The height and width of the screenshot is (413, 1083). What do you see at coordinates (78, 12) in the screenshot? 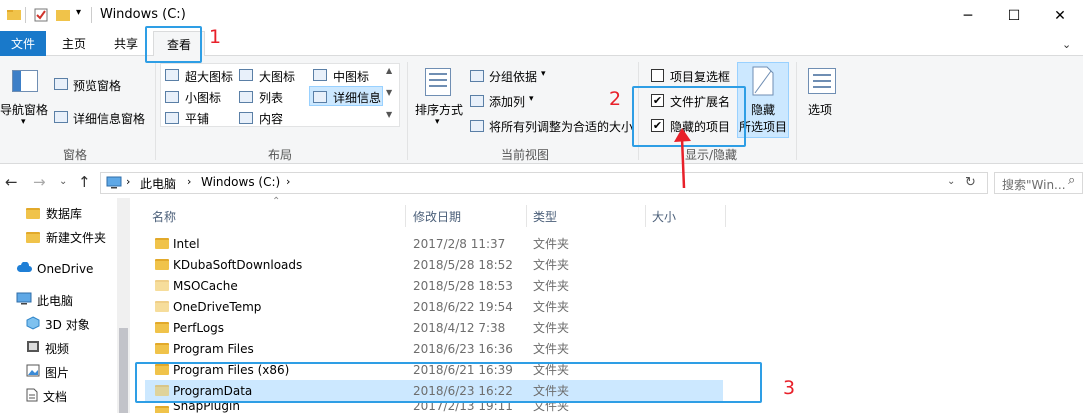
I see `quick-access-dropdown-icon: ▾` at bounding box center [78, 12].